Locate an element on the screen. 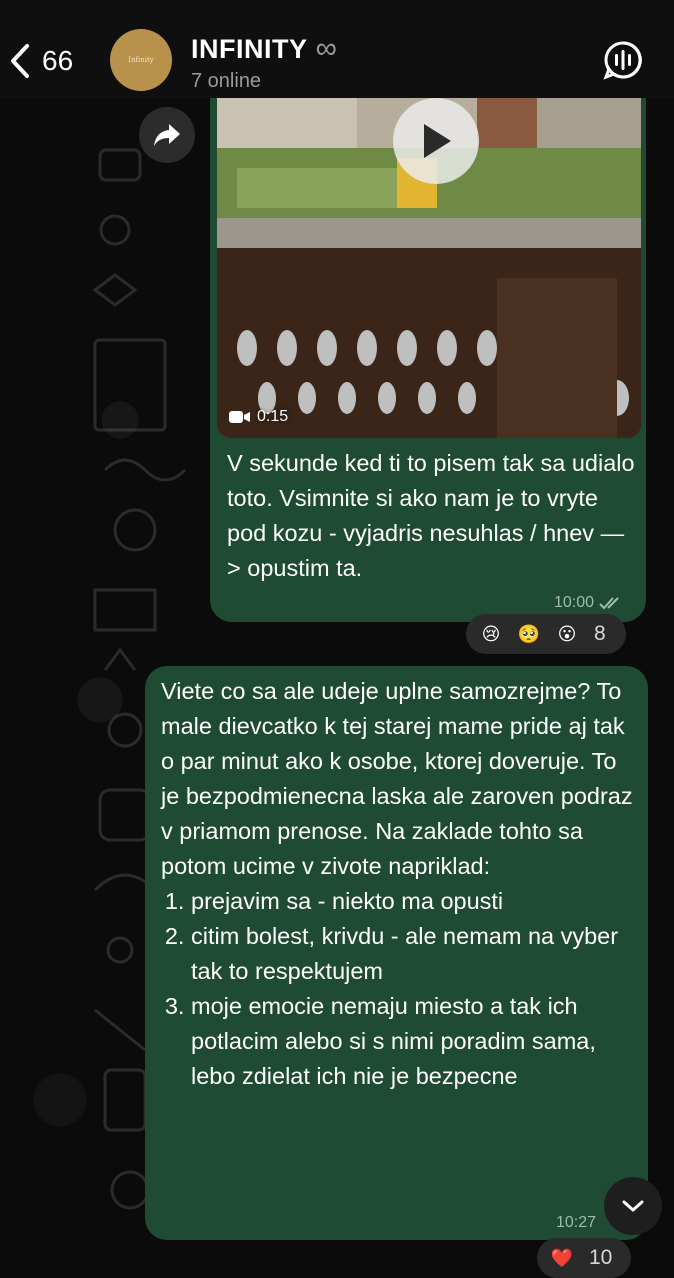 The width and height of the screenshot is (674, 1278). message-reactions: ❤️ 10 is located at coordinates (584, 1258).